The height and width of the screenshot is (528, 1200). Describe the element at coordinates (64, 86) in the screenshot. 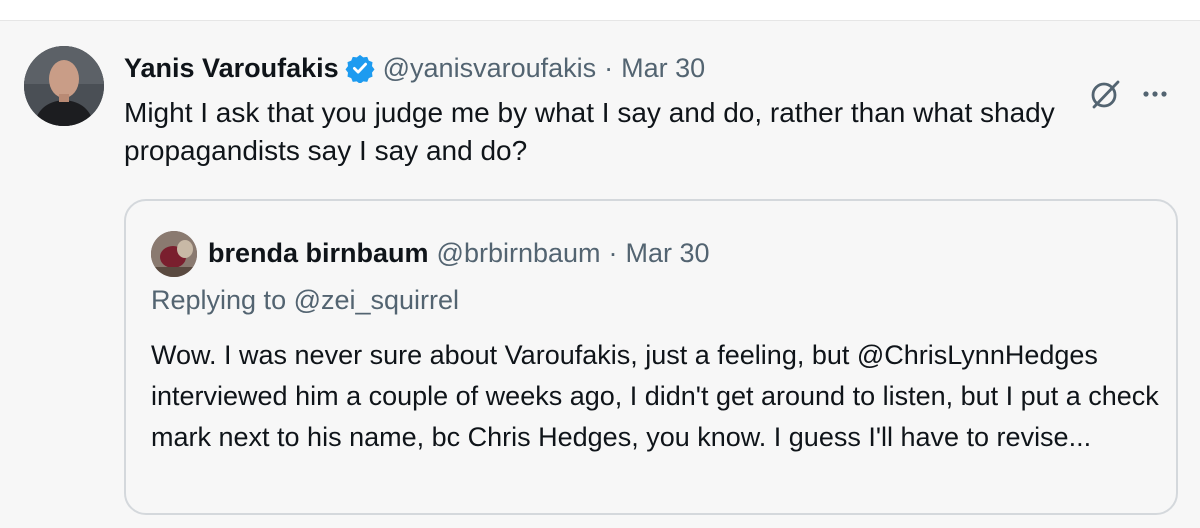

I see `author-avatar` at that location.